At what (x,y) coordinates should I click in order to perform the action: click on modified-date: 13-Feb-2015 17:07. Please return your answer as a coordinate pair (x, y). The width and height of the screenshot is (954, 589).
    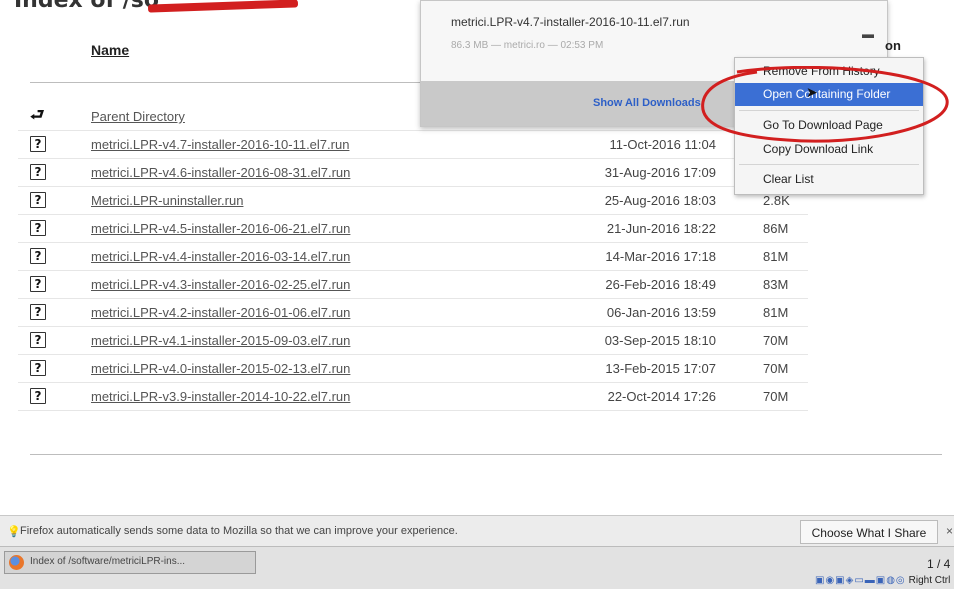
    Looking at the image, I should click on (660, 368).